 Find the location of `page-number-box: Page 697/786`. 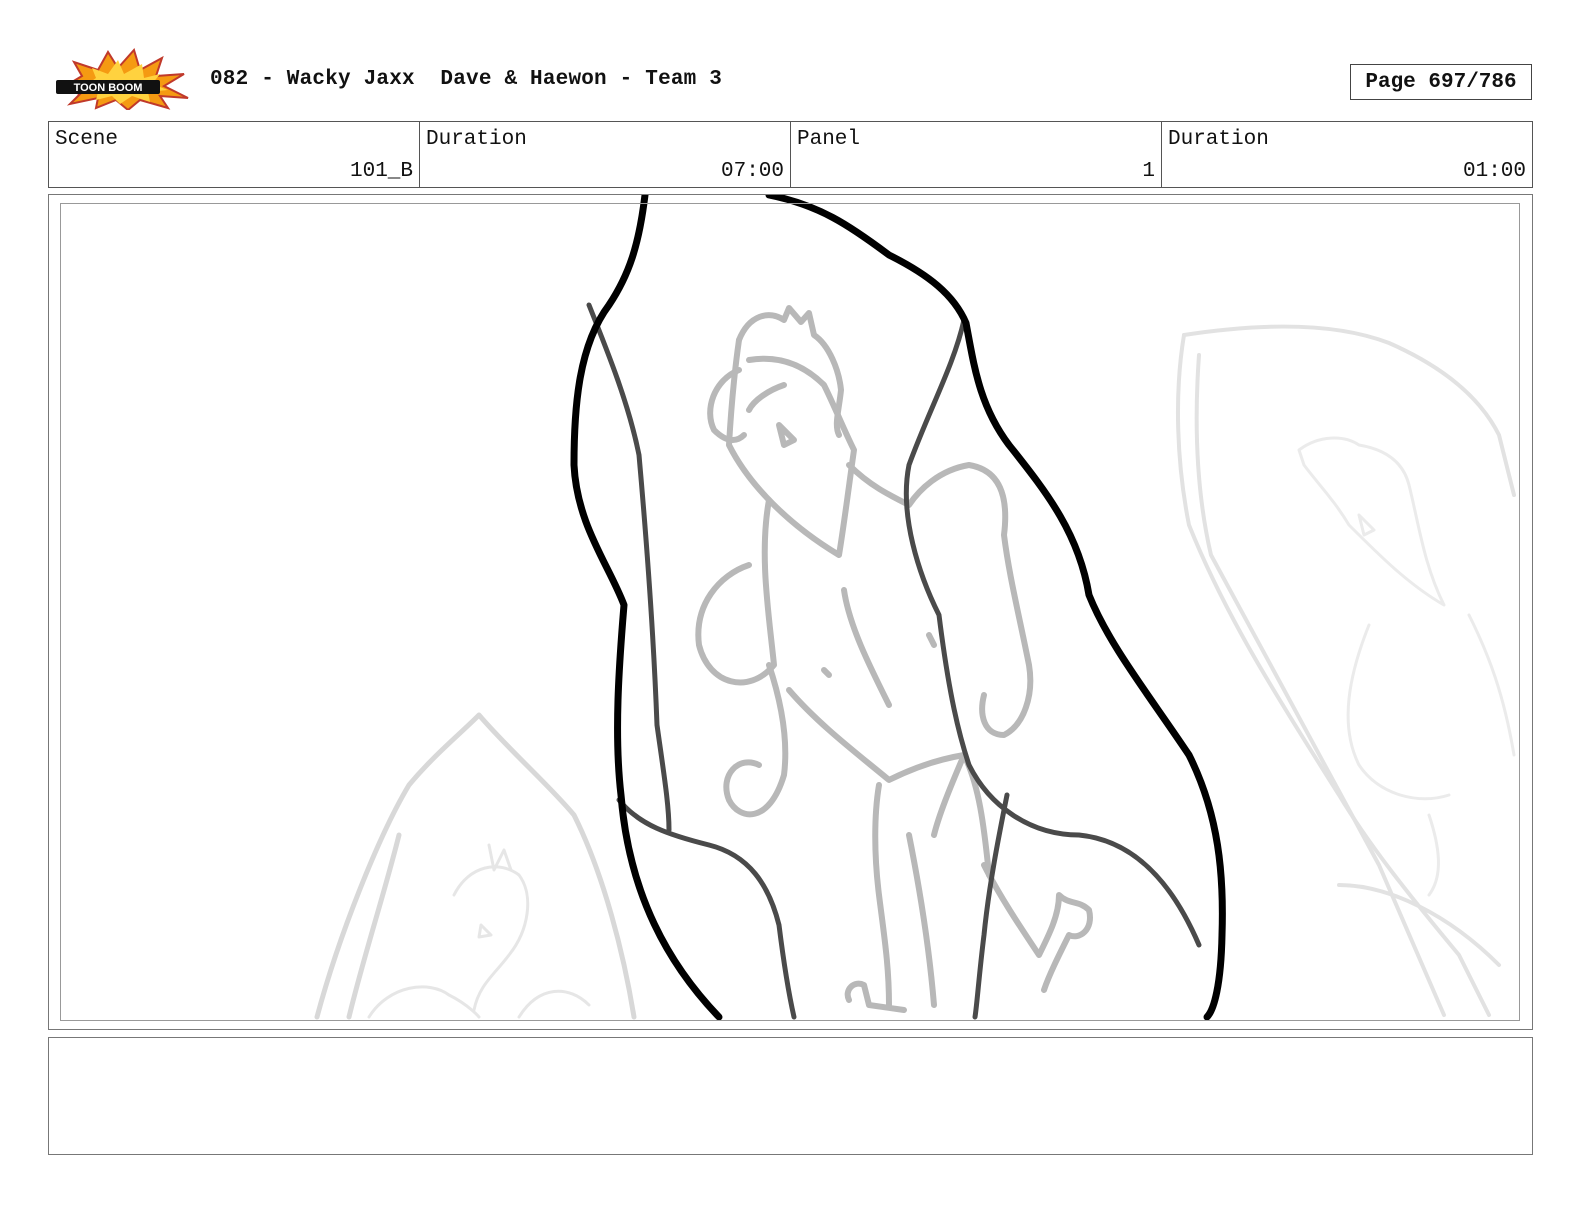

page-number-box: Page 697/786 is located at coordinates (1441, 82).